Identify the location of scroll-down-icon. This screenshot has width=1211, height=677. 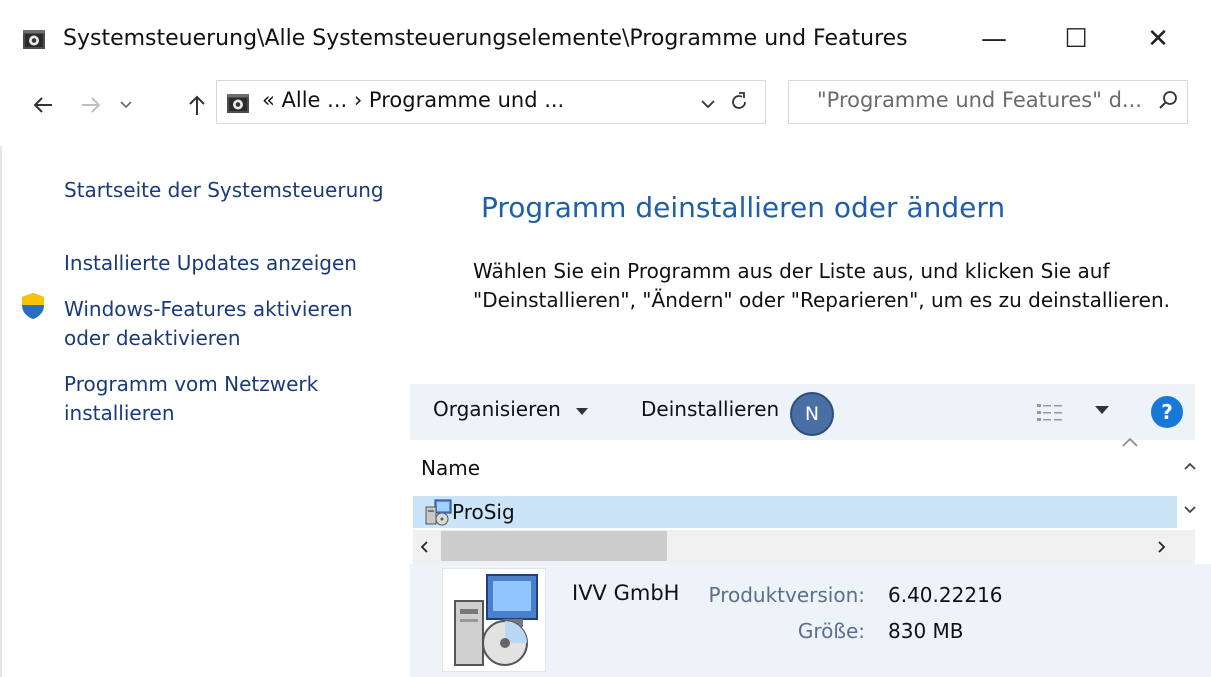
(1190, 510).